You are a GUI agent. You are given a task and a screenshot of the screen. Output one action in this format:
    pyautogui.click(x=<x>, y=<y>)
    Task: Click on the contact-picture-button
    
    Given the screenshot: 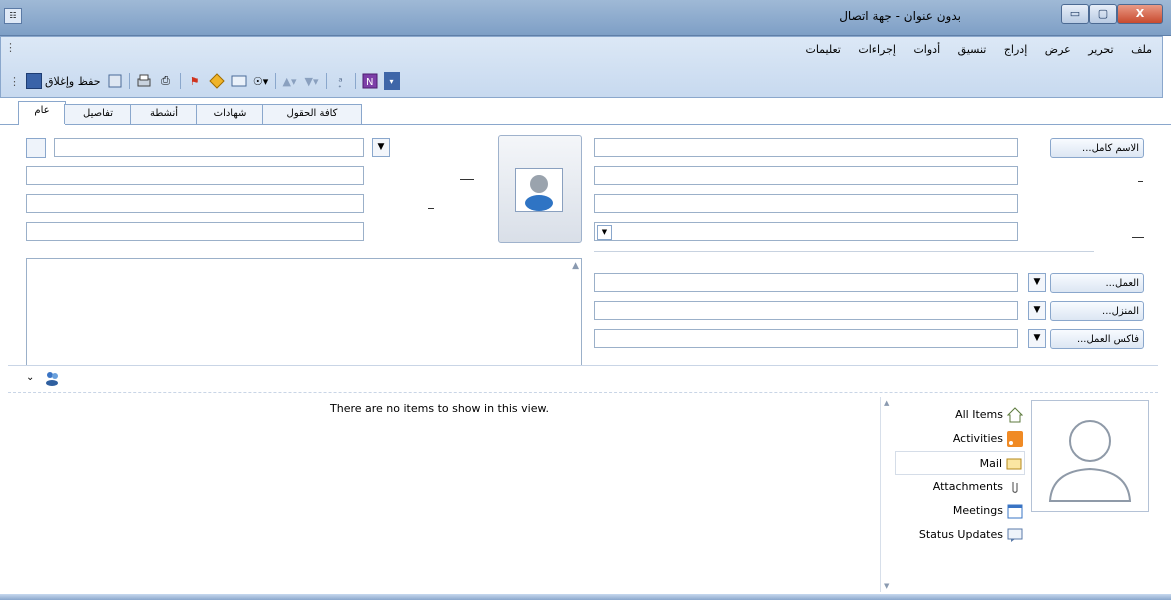 What is the action you would take?
    pyautogui.click(x=540, y=189)
    